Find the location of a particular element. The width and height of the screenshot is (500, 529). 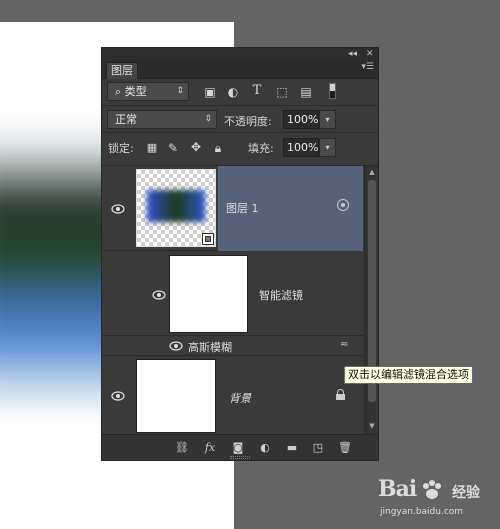

delete-trash-icon: 🗑︎ is located at coordinates (345, 448).